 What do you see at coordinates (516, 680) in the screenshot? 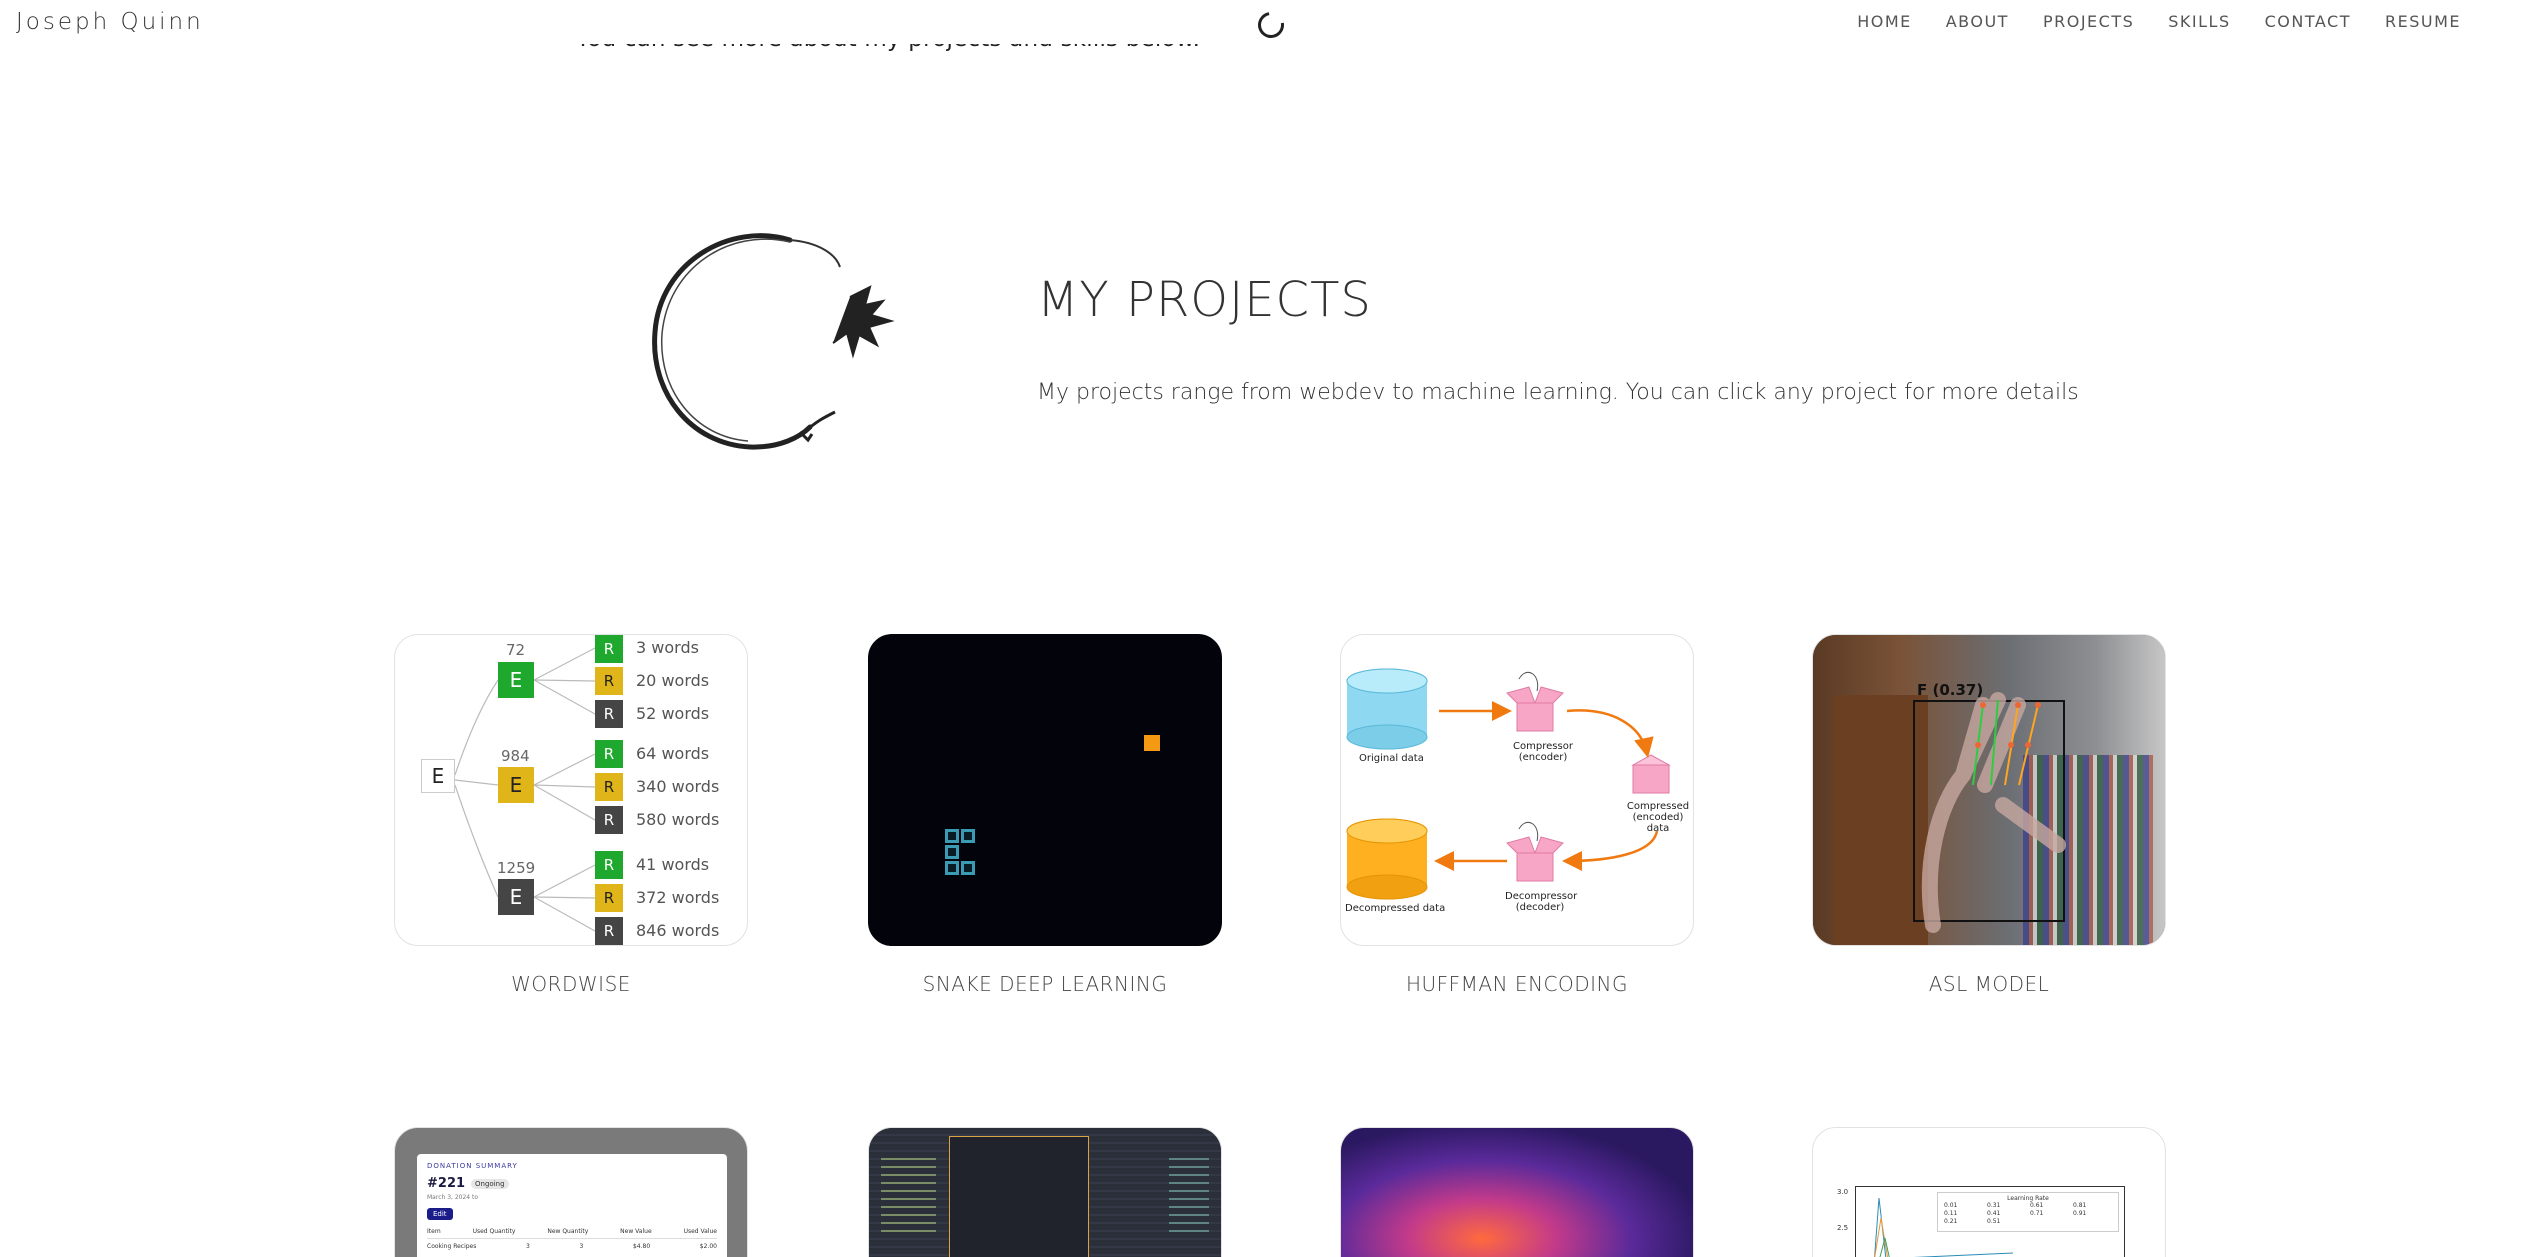
I see `branch-node-green: E` at bounding box center [516, 680].